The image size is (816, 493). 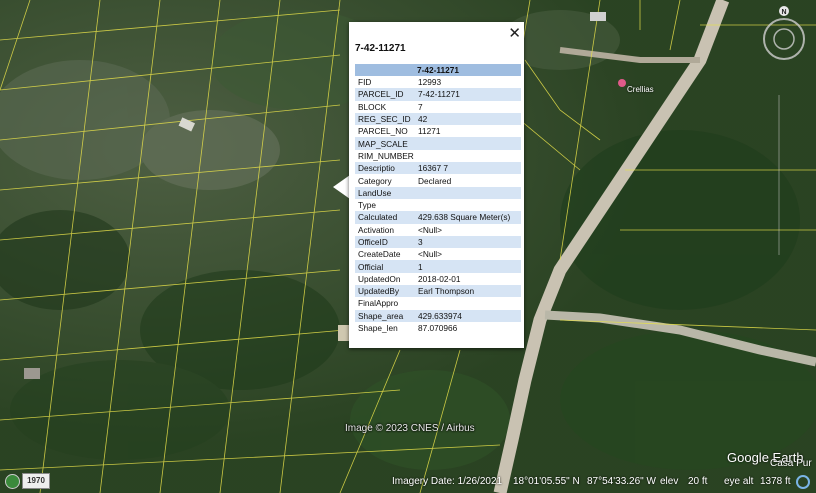 I want to click on attribute-key: Activation, so click(x=376, y=229).